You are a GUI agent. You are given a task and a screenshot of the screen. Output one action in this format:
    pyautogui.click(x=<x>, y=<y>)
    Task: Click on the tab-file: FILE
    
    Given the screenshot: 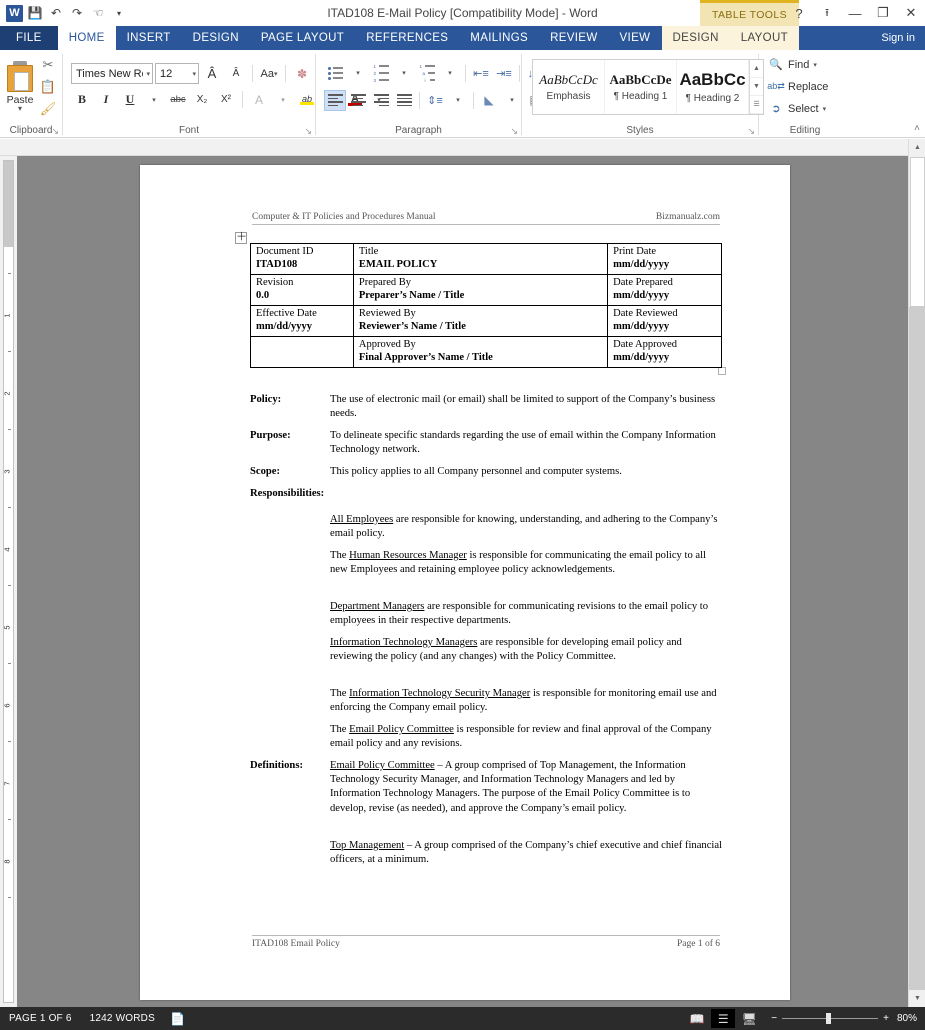 What is the action you would take?
    pyautogui.click(x=29, y=38)
    